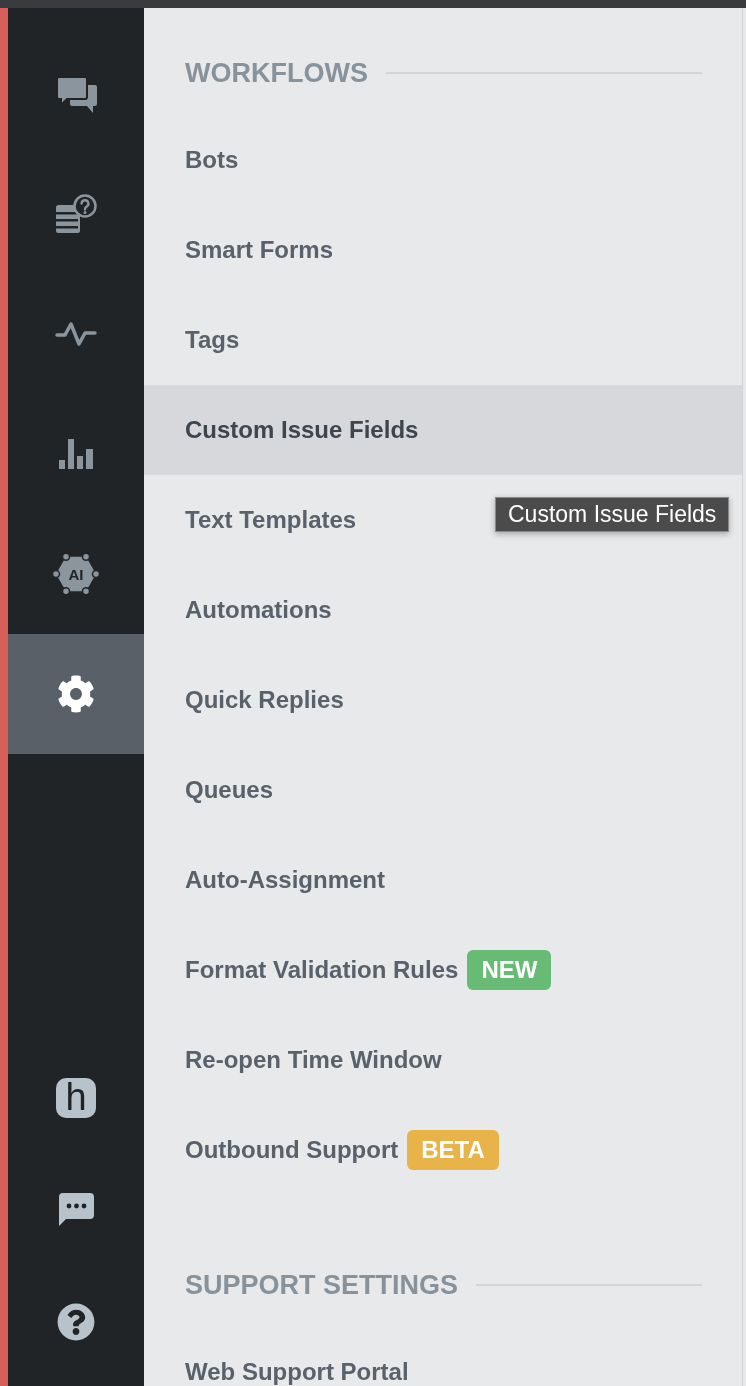 The image size is (746, 1386). What do you see at coordinates (292, 1150) in the screenshot?
I see `menu-item: Outbound Support` at bounding box center [292, 1150].